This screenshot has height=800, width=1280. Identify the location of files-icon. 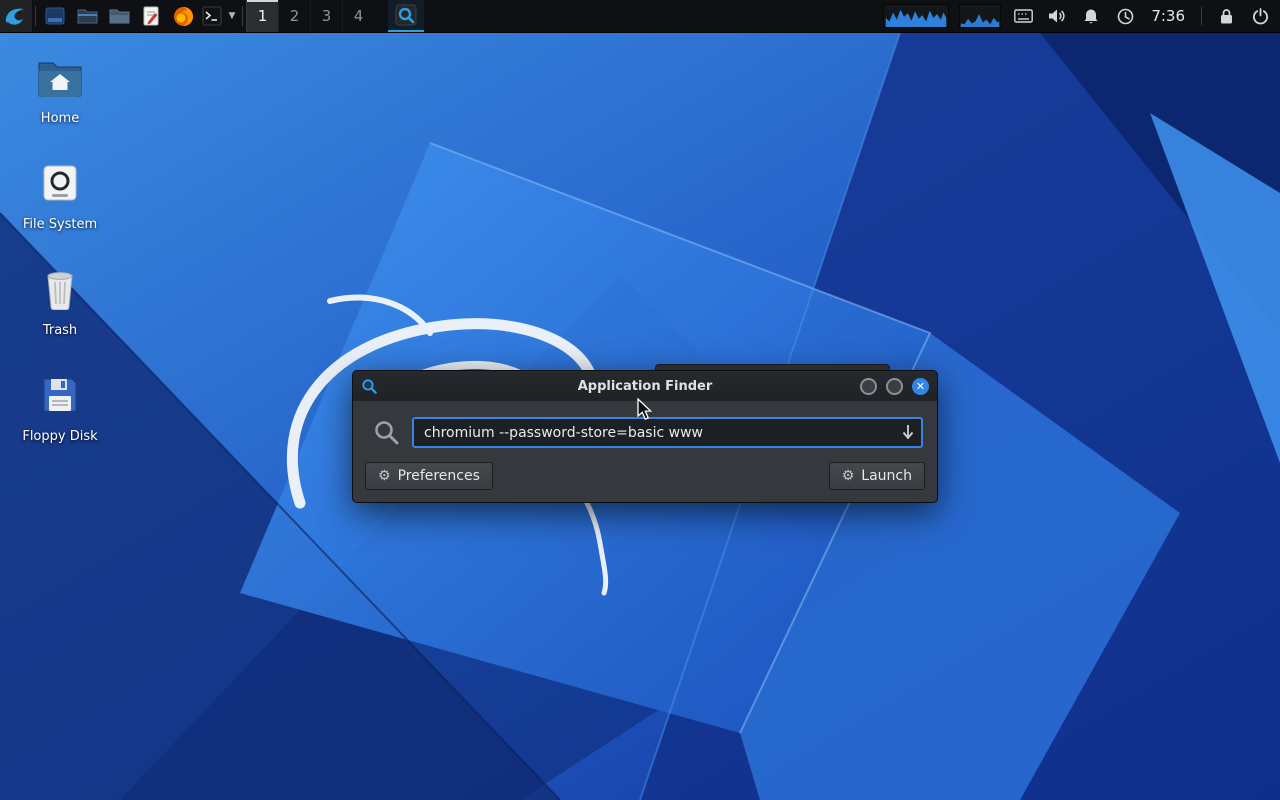
(55, 16).